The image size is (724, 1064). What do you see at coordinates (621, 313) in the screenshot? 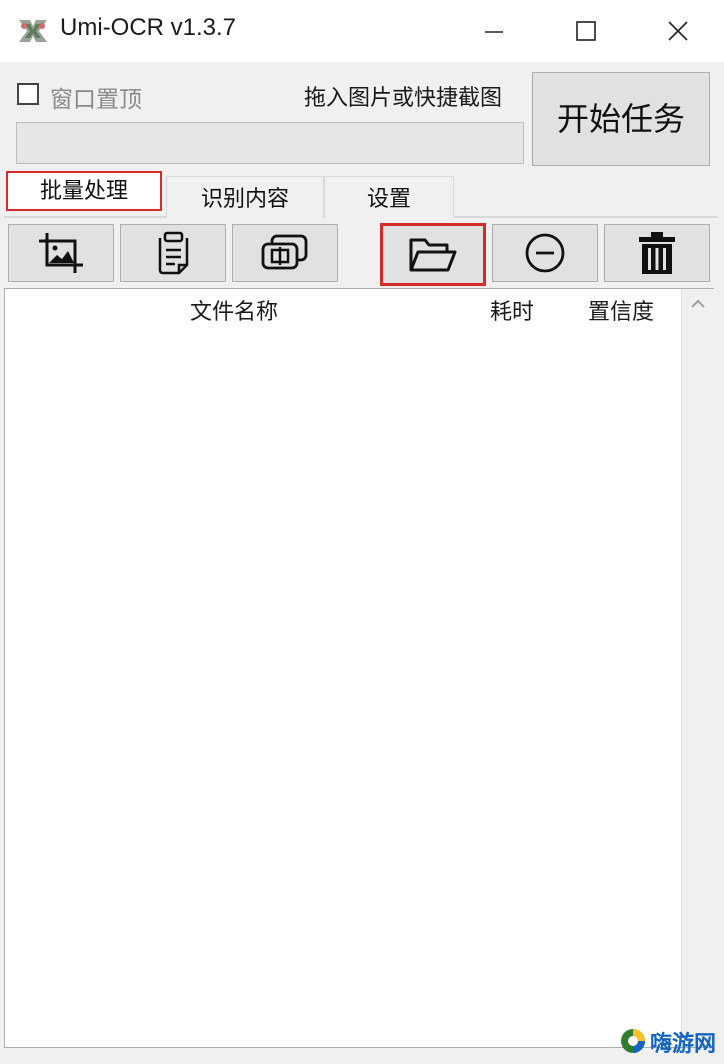
I see `column-header-confidence: 置信度` at bounding box center [621, 313].